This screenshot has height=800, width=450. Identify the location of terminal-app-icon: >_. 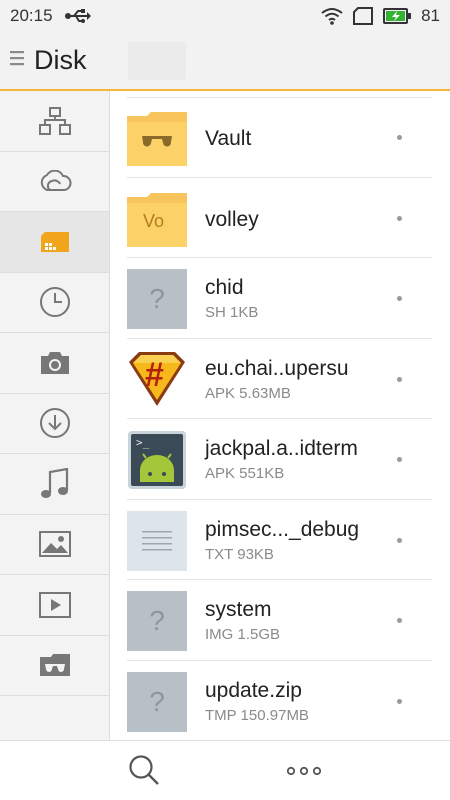
(157, 460).